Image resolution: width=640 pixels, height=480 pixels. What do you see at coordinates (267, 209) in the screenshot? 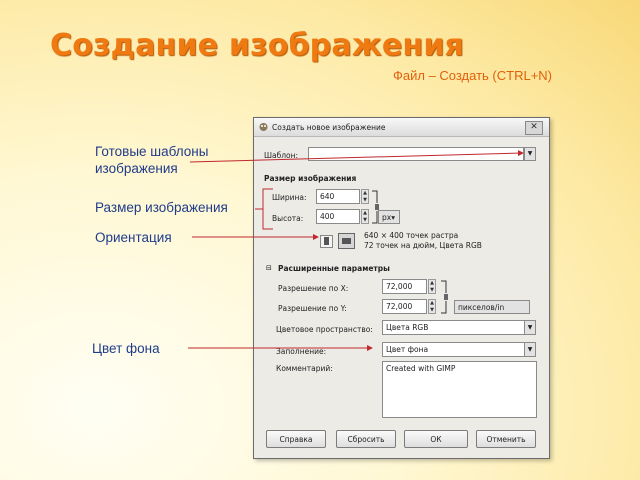
I see `size-bracket` at bounding box center [267, 209].